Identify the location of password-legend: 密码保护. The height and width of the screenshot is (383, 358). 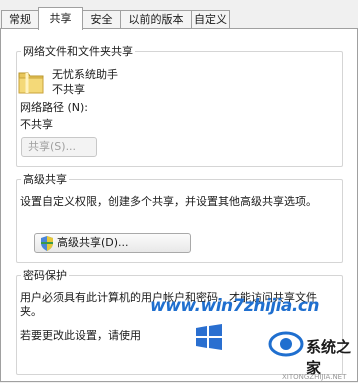
(45, 275).